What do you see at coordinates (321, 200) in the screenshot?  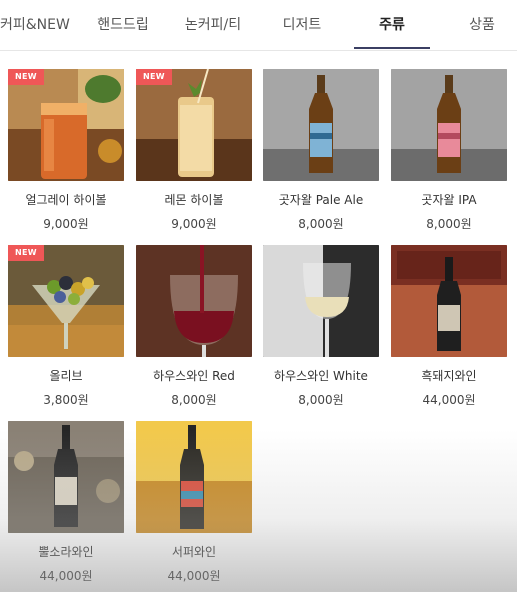 I see `product-name: 곳자왈 Pale Ale` at bounding box center [321, 200].